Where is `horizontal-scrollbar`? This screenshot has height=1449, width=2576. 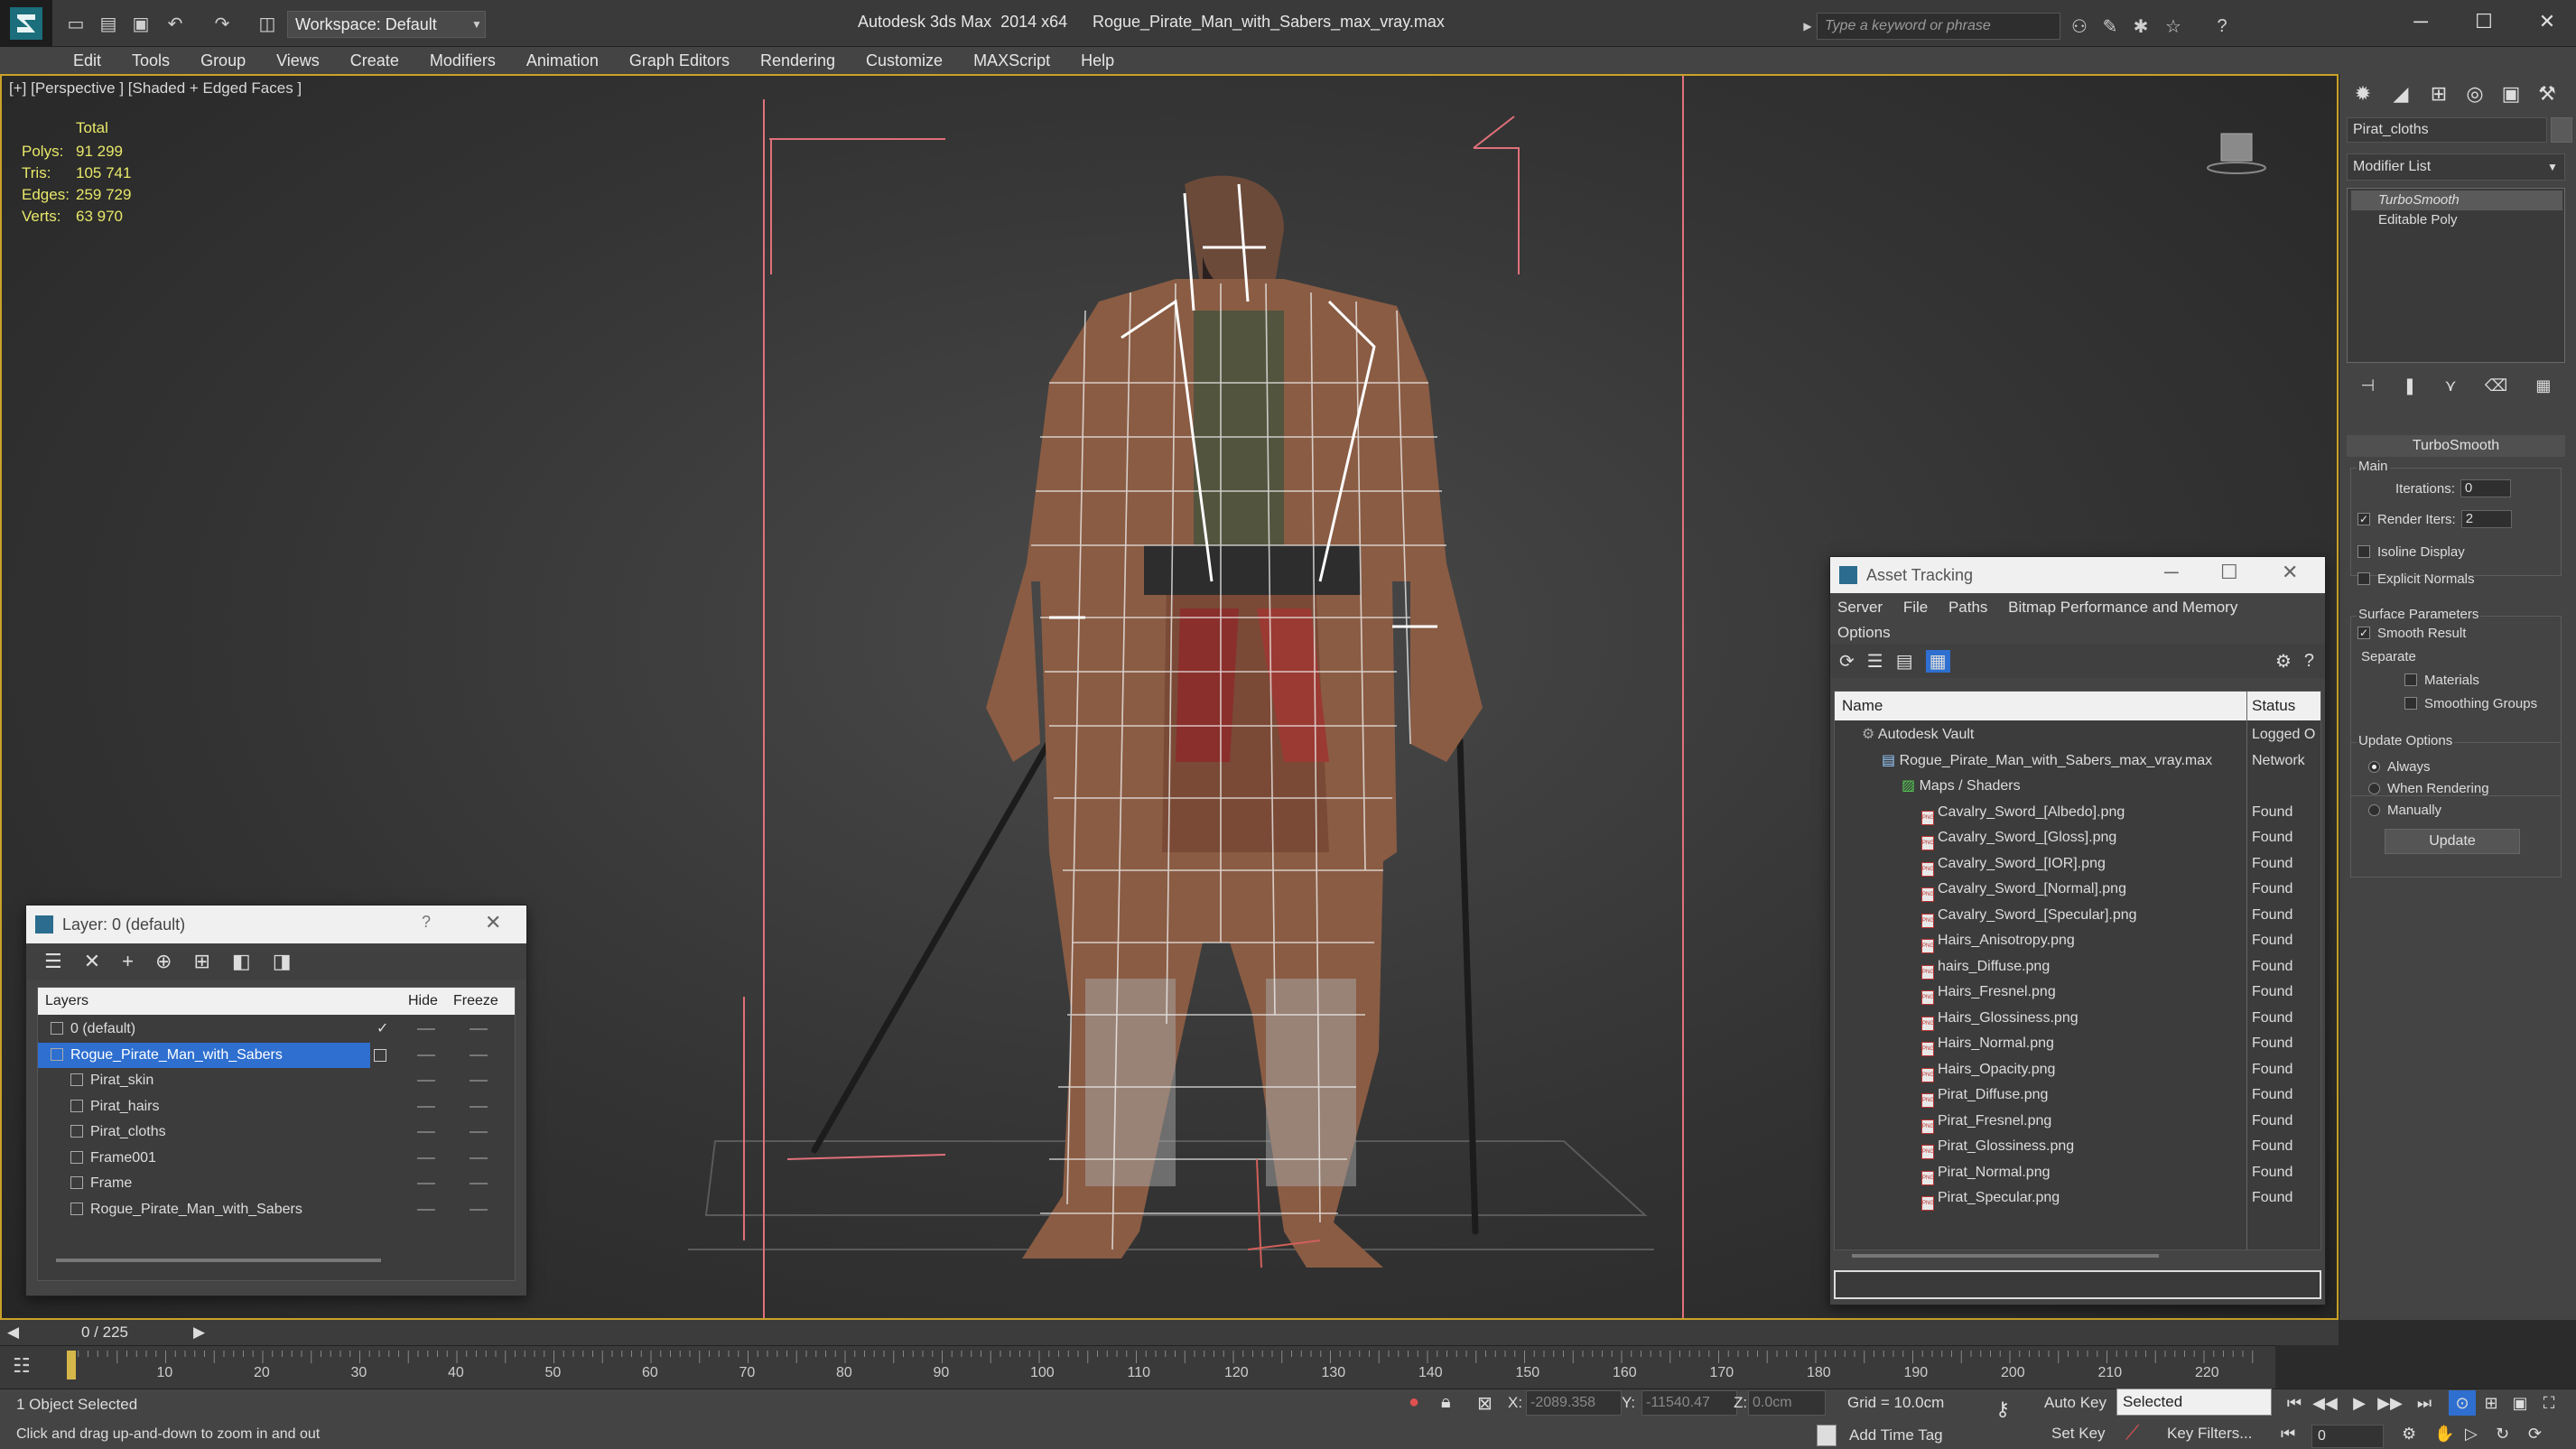
horizontal-scrollbar is located at coordinates (218, 1260).